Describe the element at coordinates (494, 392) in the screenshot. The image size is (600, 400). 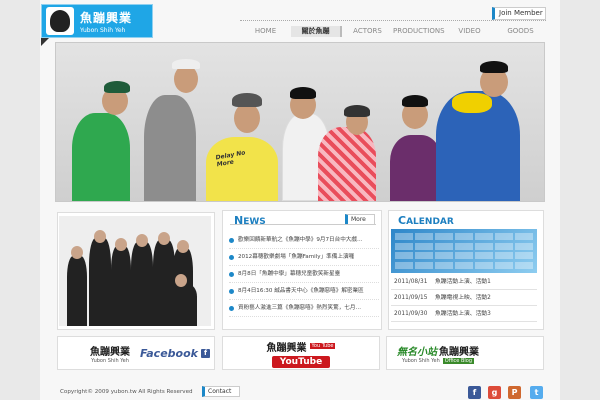
I see `google-icon: g` at that location.